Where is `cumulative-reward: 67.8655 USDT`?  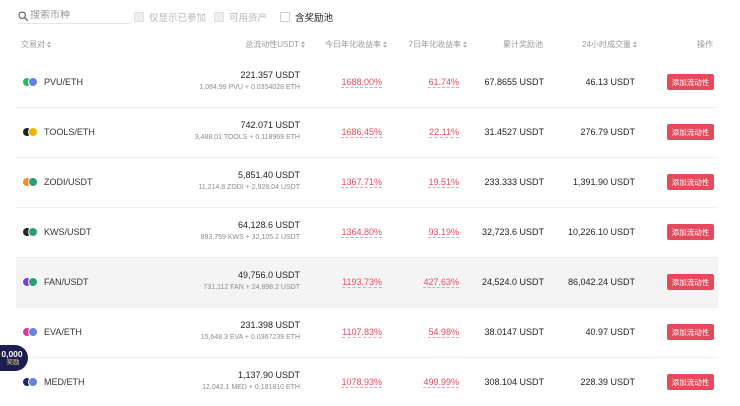
cumulative-reward: 67.8655 USDT is located at coordinates (514, 82).